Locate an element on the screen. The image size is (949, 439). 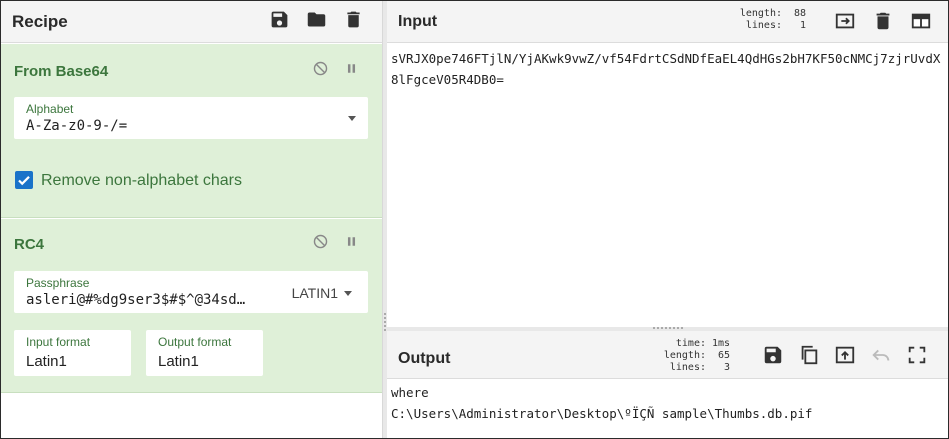
recipe-title: Recipe is located at coordinates (40, 21).